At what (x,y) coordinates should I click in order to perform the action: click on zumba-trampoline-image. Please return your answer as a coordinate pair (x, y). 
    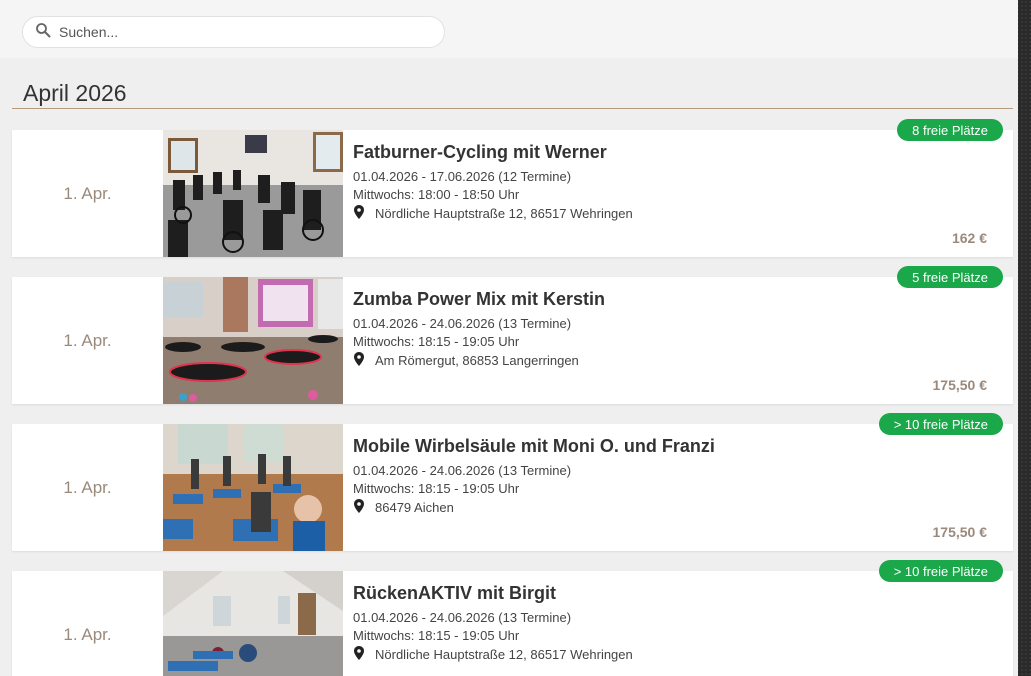
    Looking at the image, I should click on (253, 340).